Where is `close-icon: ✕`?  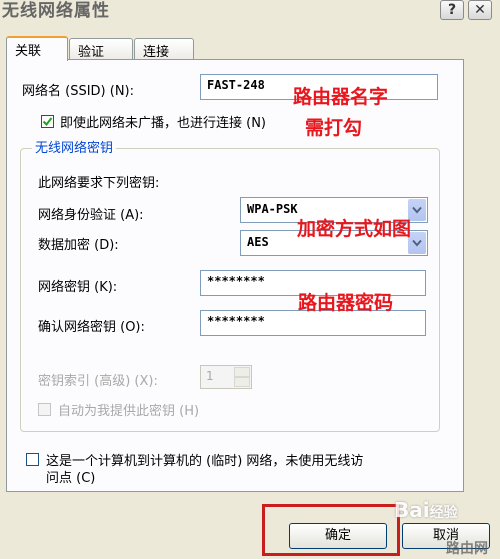 close-icon: ✕ is located at coordinates (480, 10).